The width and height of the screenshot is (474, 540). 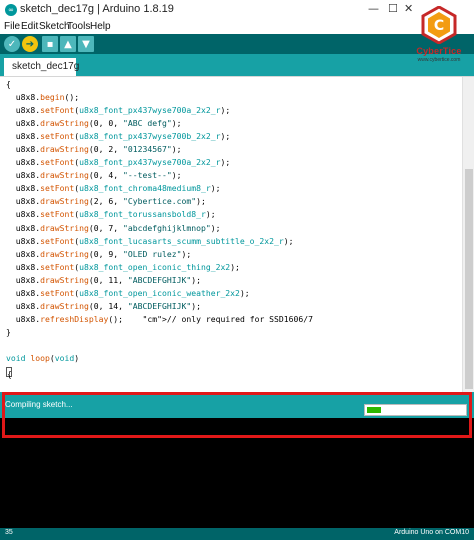 I want to click on tab-sketch: sketch_dec17g §, so click(x=41, y=74).